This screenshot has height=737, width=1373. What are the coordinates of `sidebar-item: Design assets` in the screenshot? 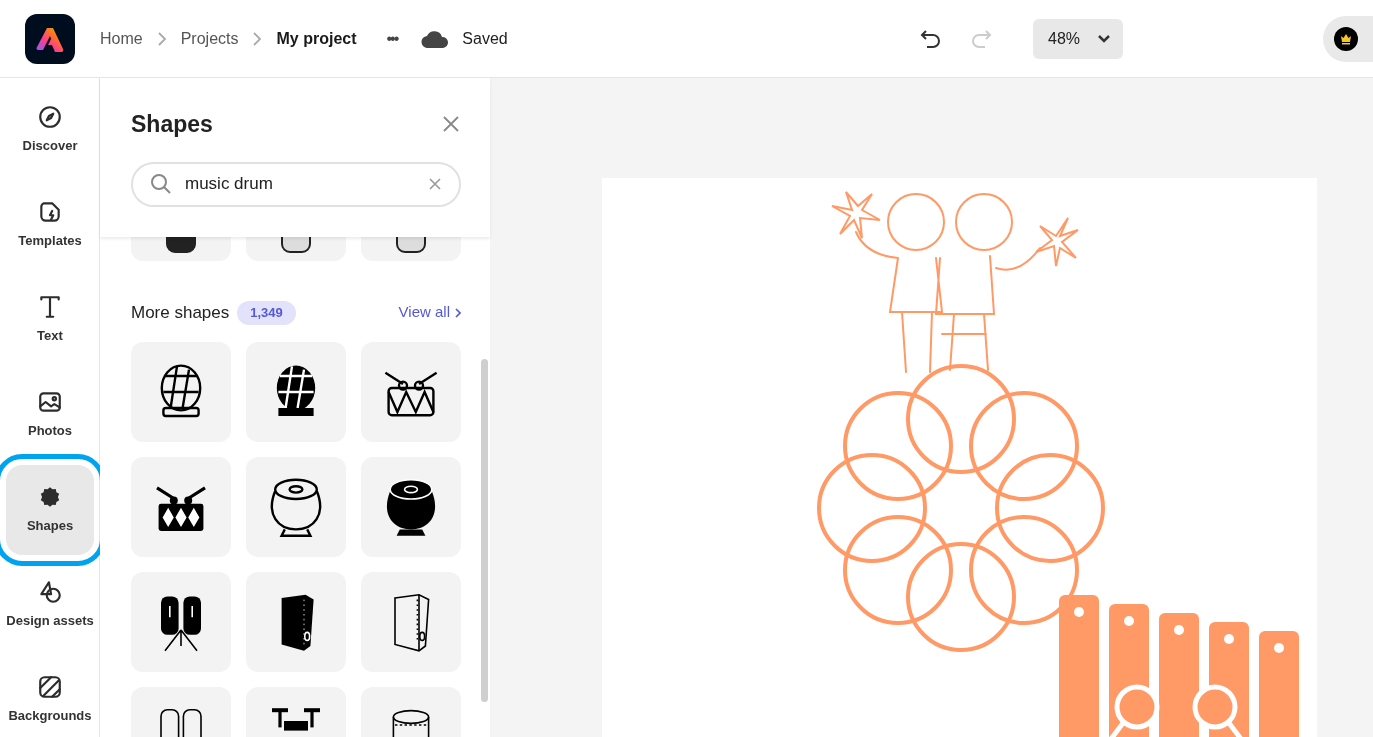 It's located at (50, 605).